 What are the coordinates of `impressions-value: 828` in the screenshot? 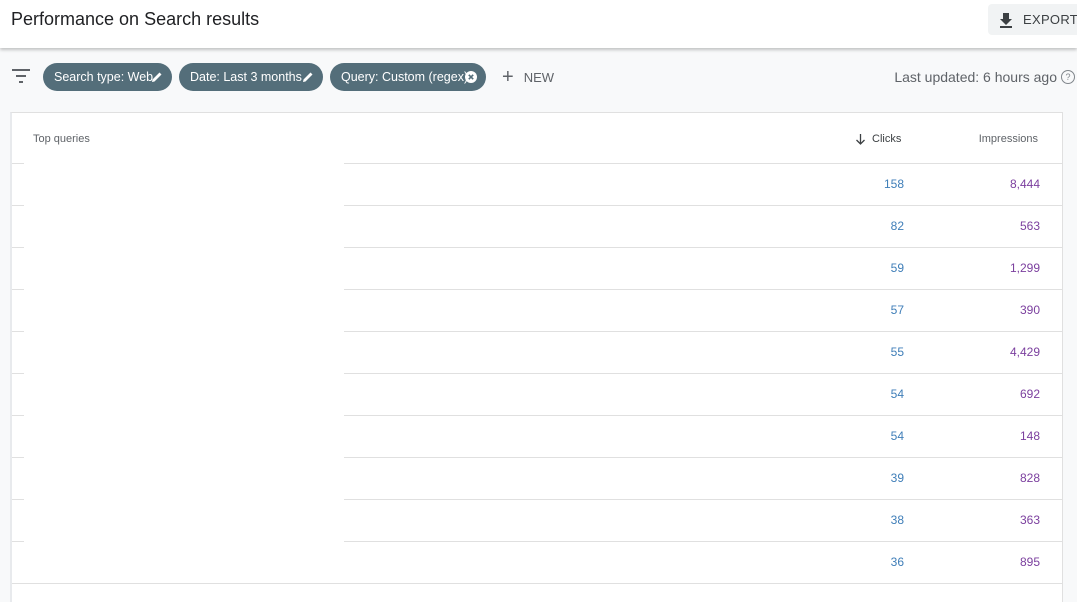 It's located at (1029, 478).